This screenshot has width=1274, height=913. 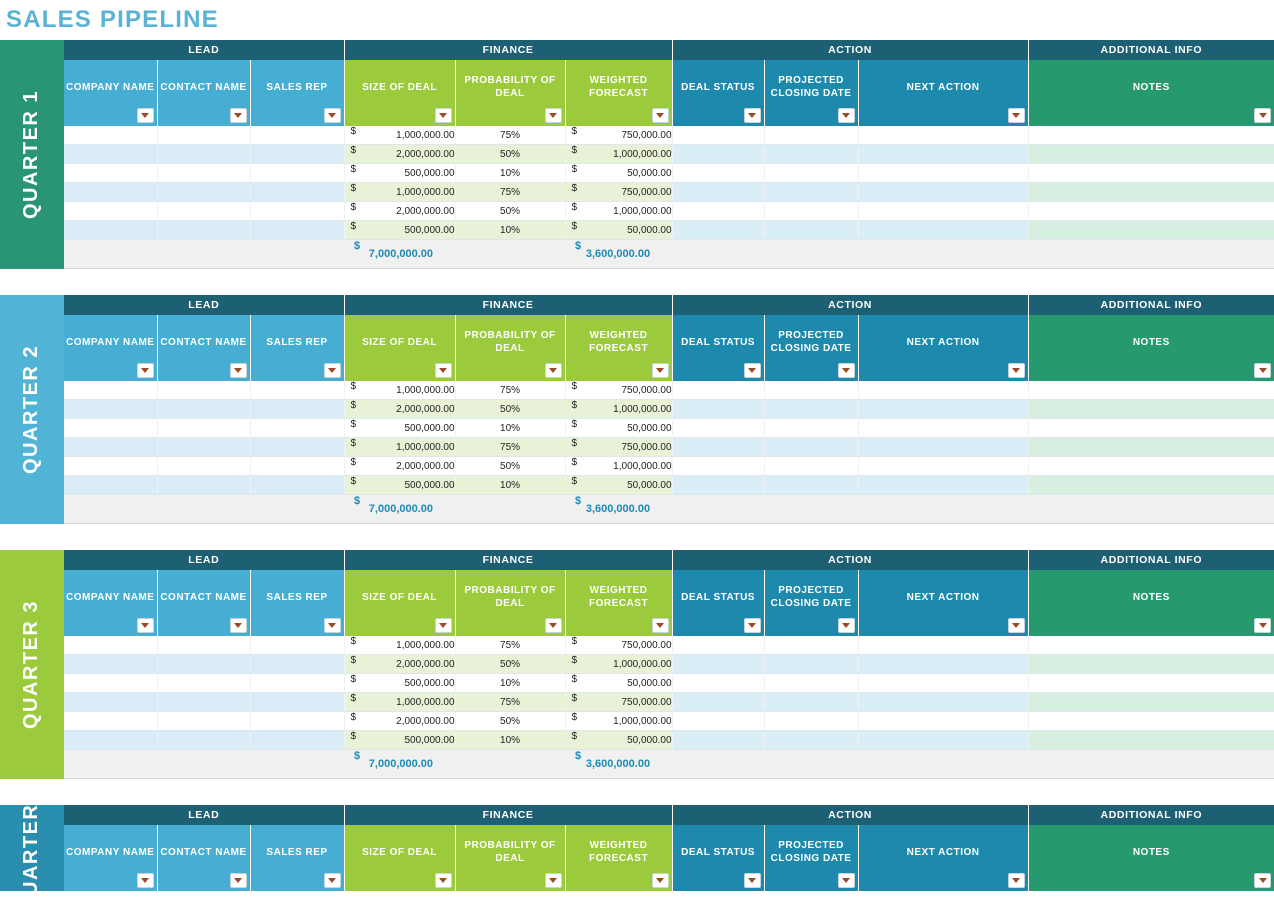 I want to click on column-header-probability: PROBABILITY OF DEAL, so click(x=510, y=93).